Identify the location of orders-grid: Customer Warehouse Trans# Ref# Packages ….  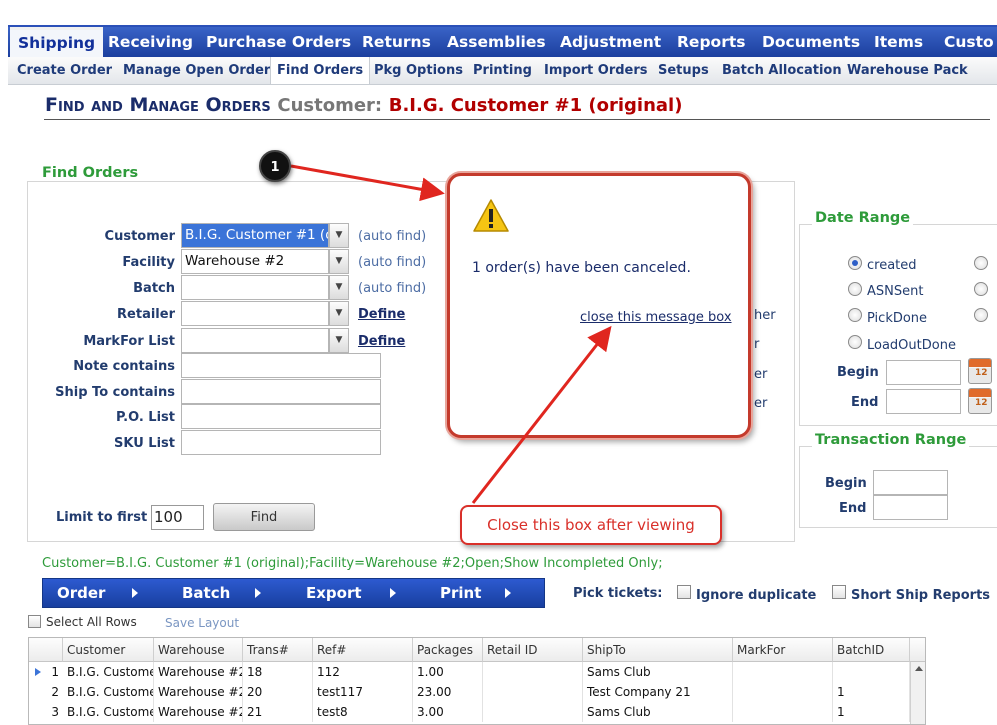
(477, 681).